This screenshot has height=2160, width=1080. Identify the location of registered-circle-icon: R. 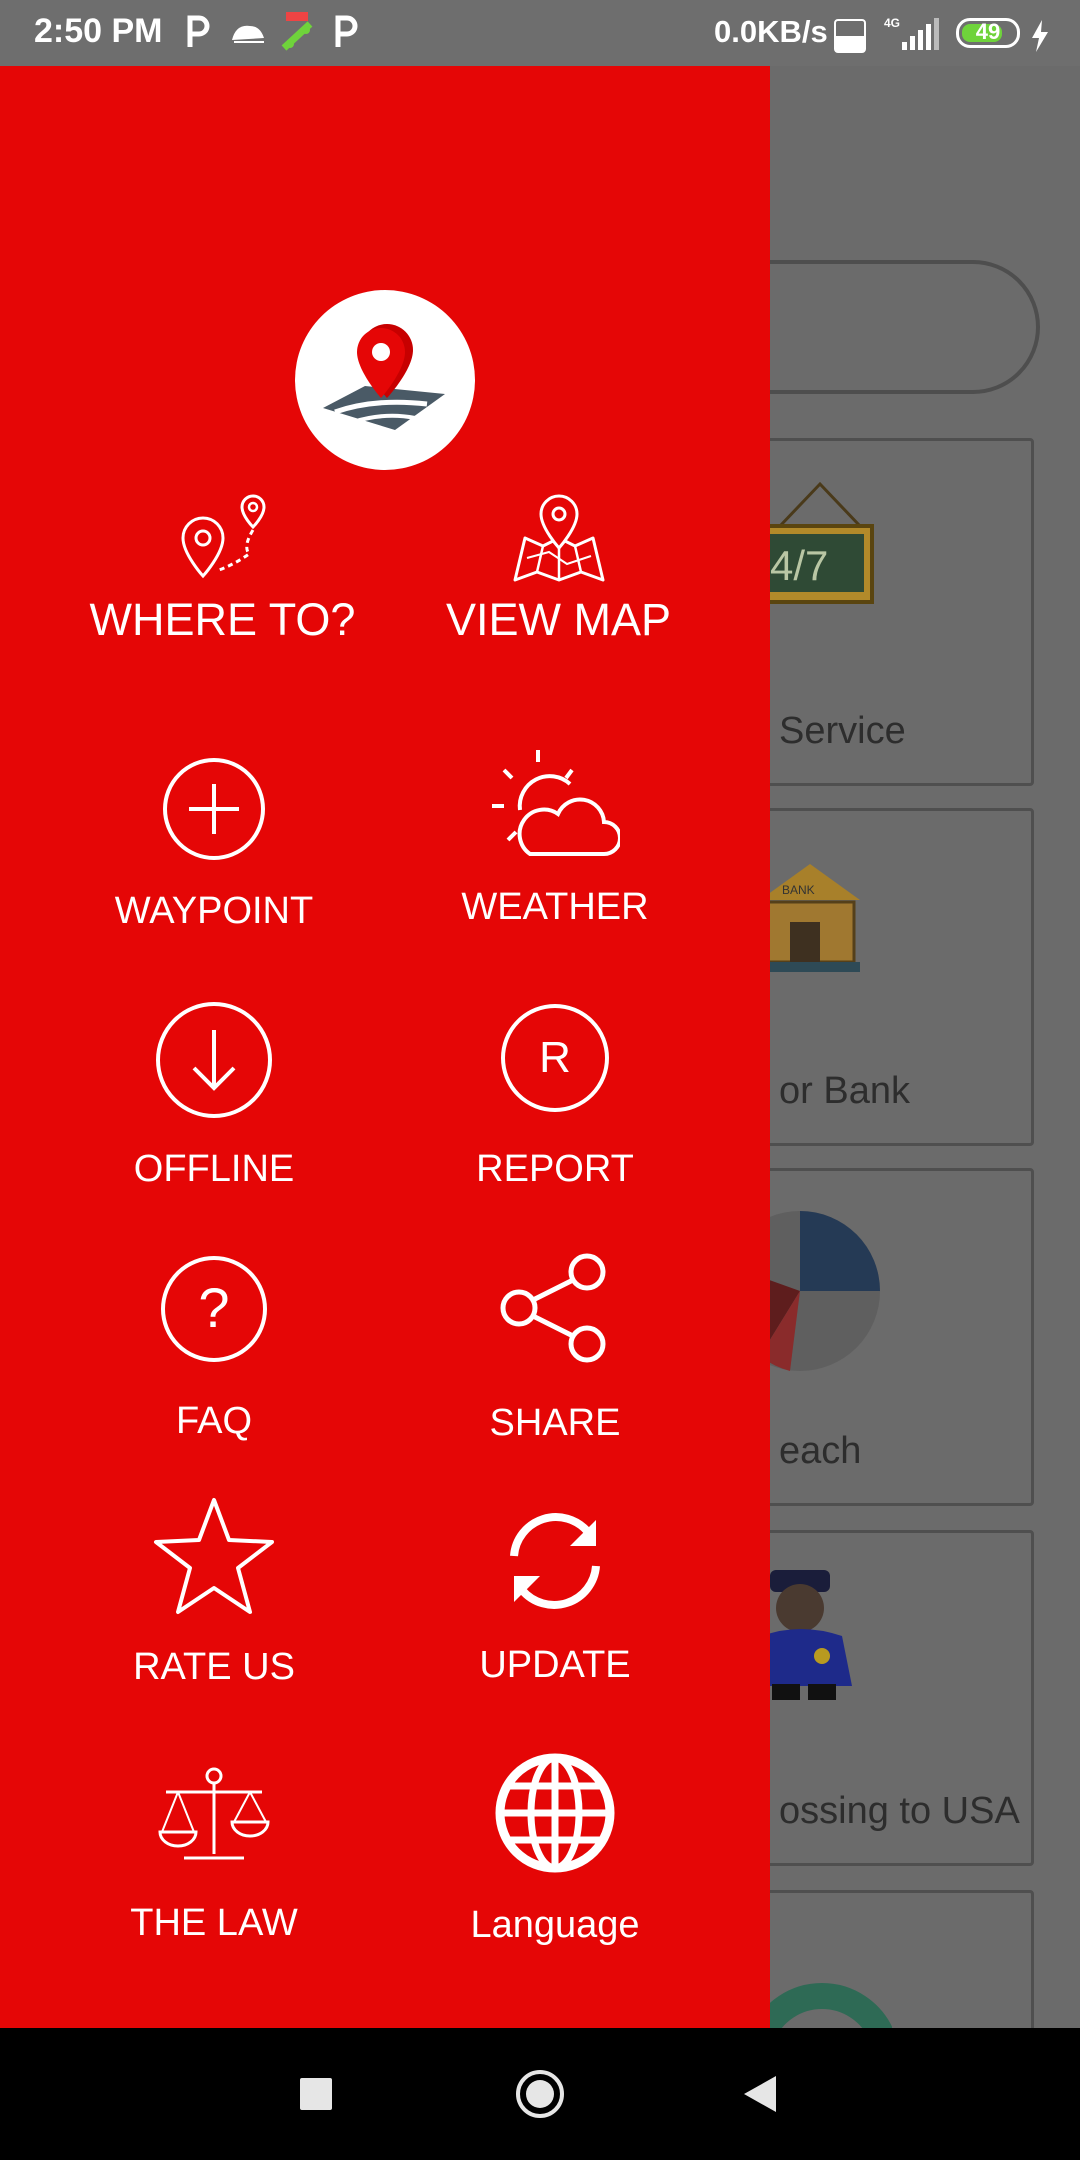
(555, 1058).